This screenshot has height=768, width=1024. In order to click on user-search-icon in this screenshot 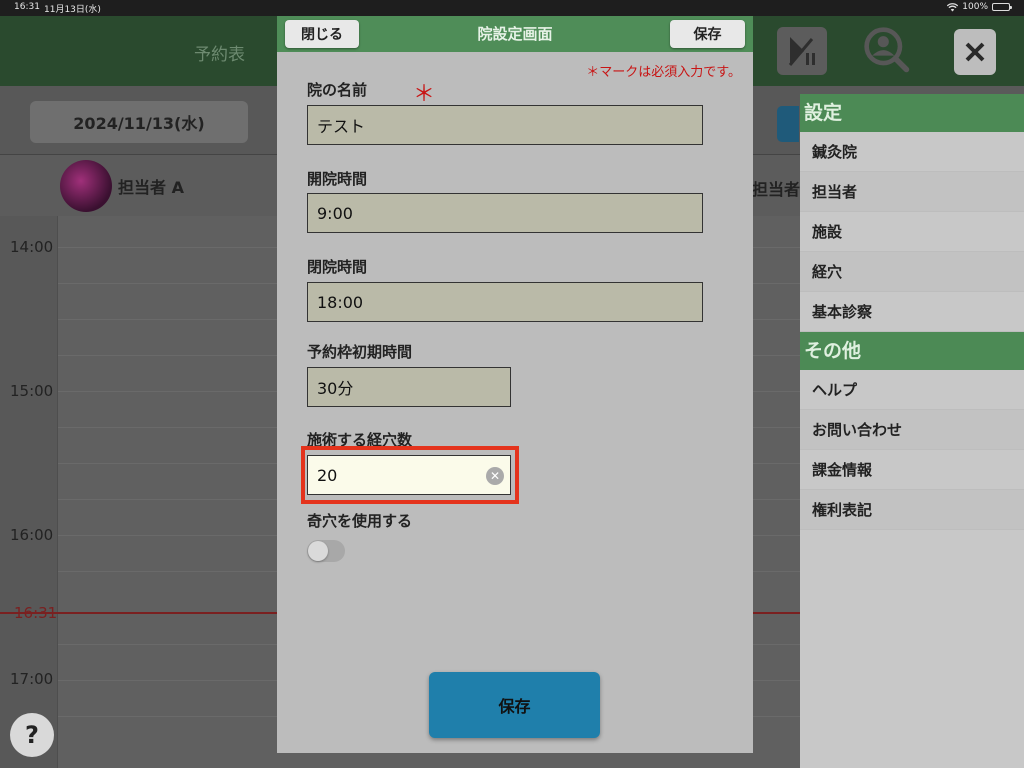, I will do `click(887, 50)`.